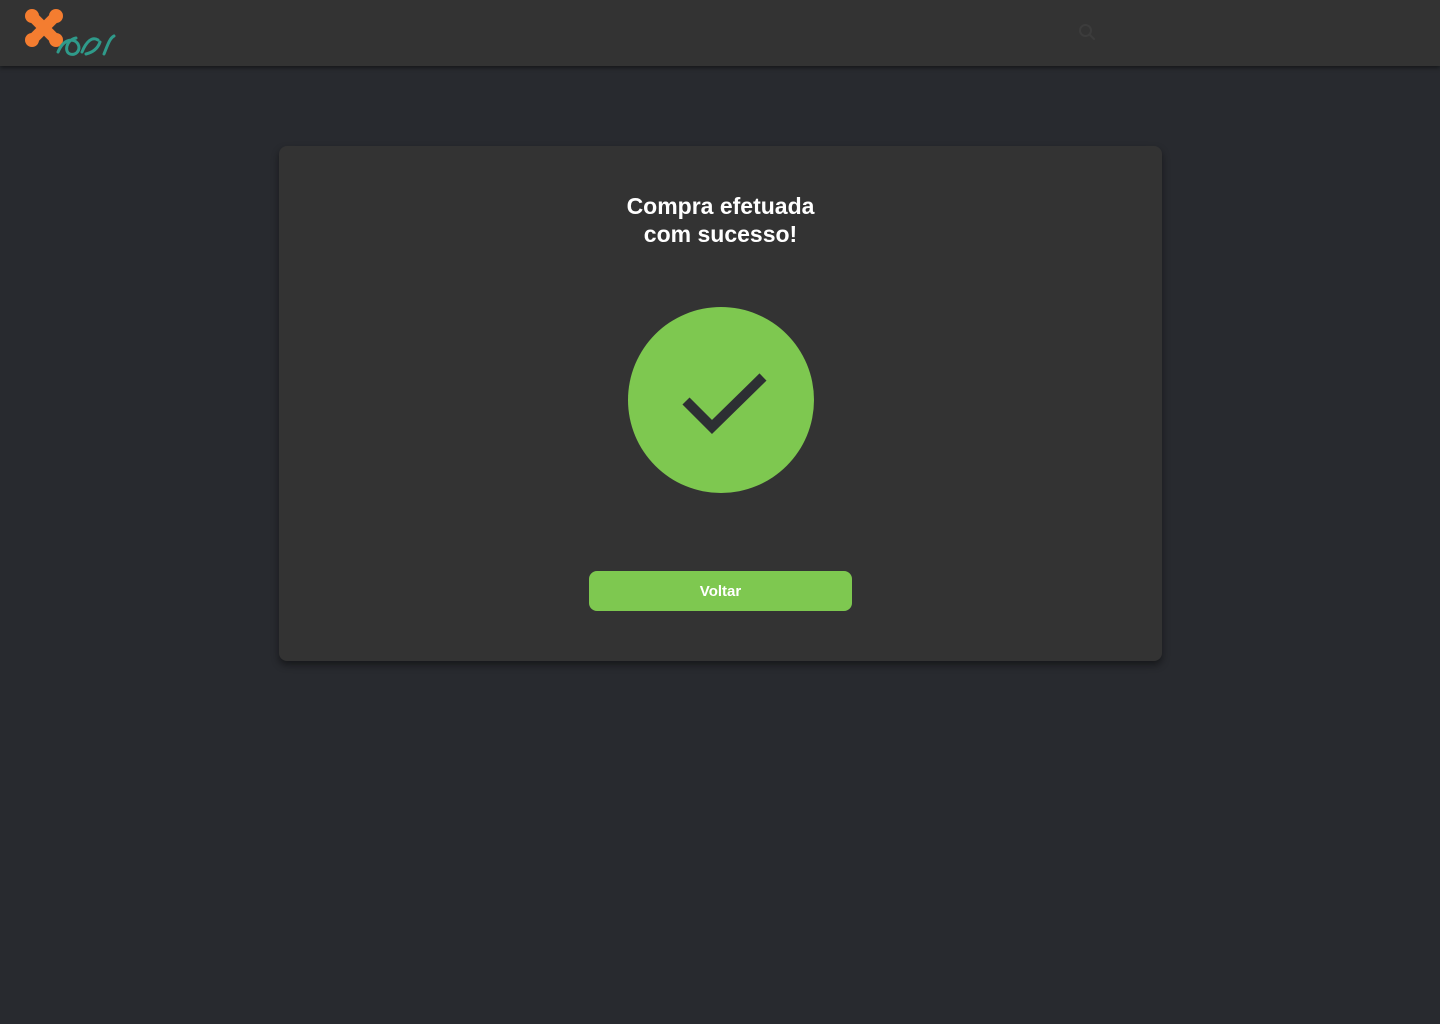  What do you see at coordinates (720, 33) in the screenshot?
I see `top-navbar` at bounding box center [720, 33].